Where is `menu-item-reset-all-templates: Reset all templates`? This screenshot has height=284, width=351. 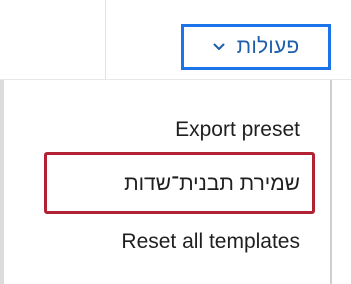 menu-item-reset-all-templates: Reset all templates is located at coordinates (210, 242).